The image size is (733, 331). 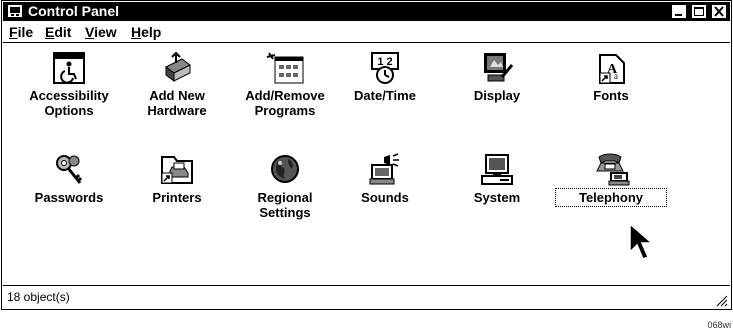 I want to click on window-title: Control Panel, so click(x=74, y=11).